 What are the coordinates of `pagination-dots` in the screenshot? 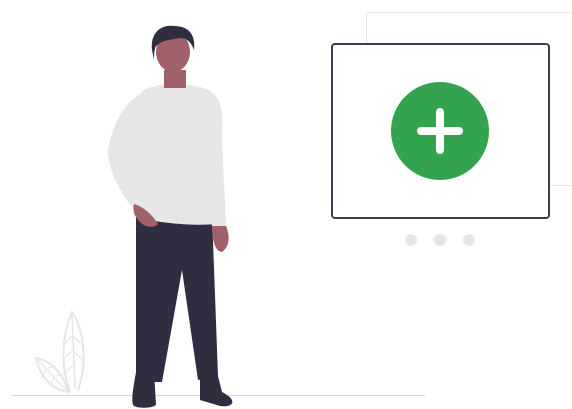 It's located at (440, 240).